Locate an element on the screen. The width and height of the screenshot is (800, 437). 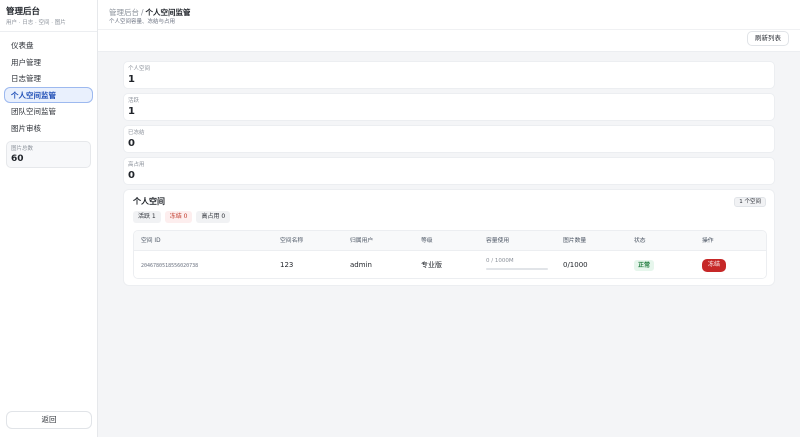
brand-subtitle: 用户 · 日志 · 空间 · 图片 is located at coordinates (36, 23).